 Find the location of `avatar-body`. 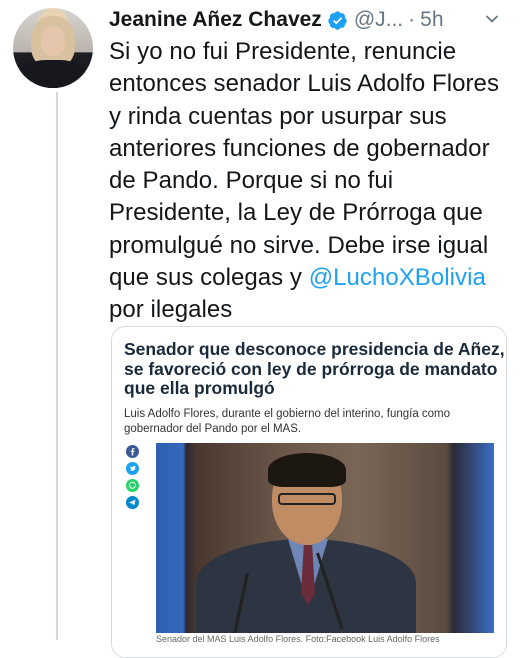

avatar-body is located at coordinates (53, 74).